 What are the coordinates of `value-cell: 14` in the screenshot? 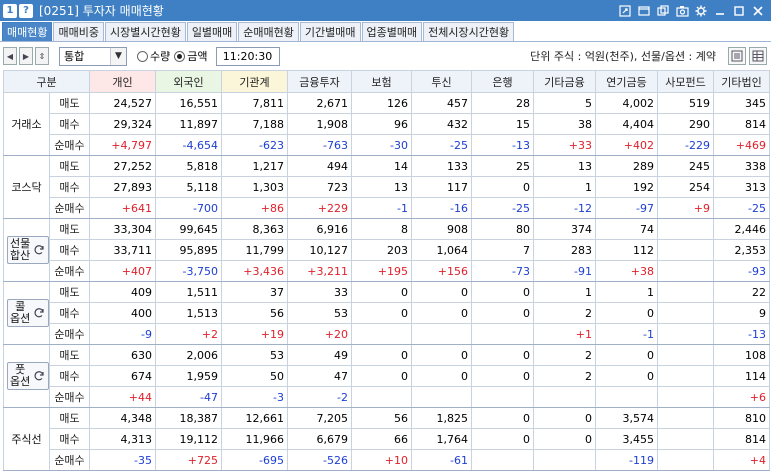 It's located at (381, 166).